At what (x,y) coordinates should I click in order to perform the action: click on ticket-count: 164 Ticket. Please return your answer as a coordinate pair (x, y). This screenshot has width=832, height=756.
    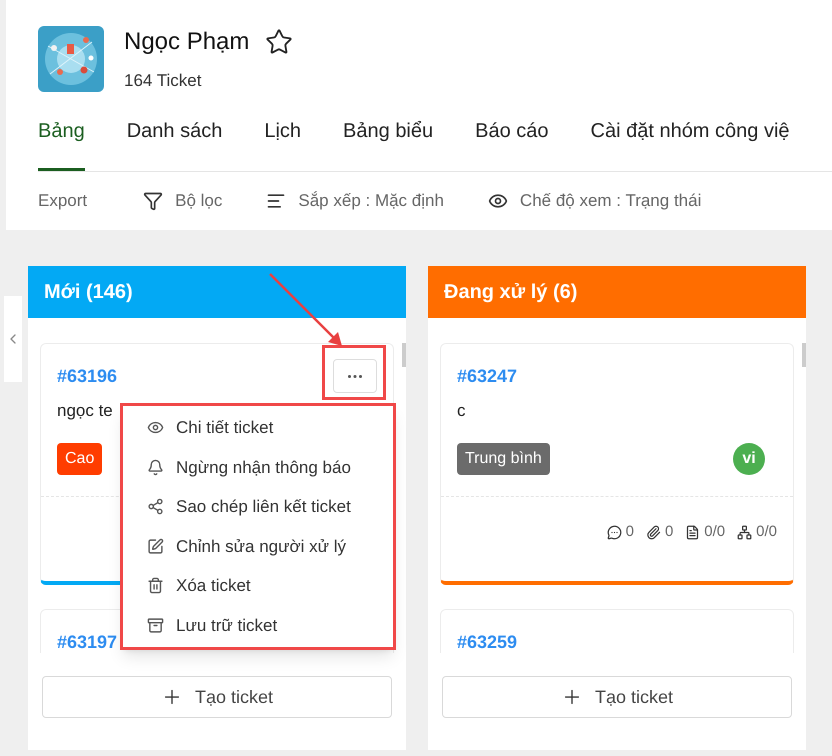
    Looking at the image, I should click on (163, 81).